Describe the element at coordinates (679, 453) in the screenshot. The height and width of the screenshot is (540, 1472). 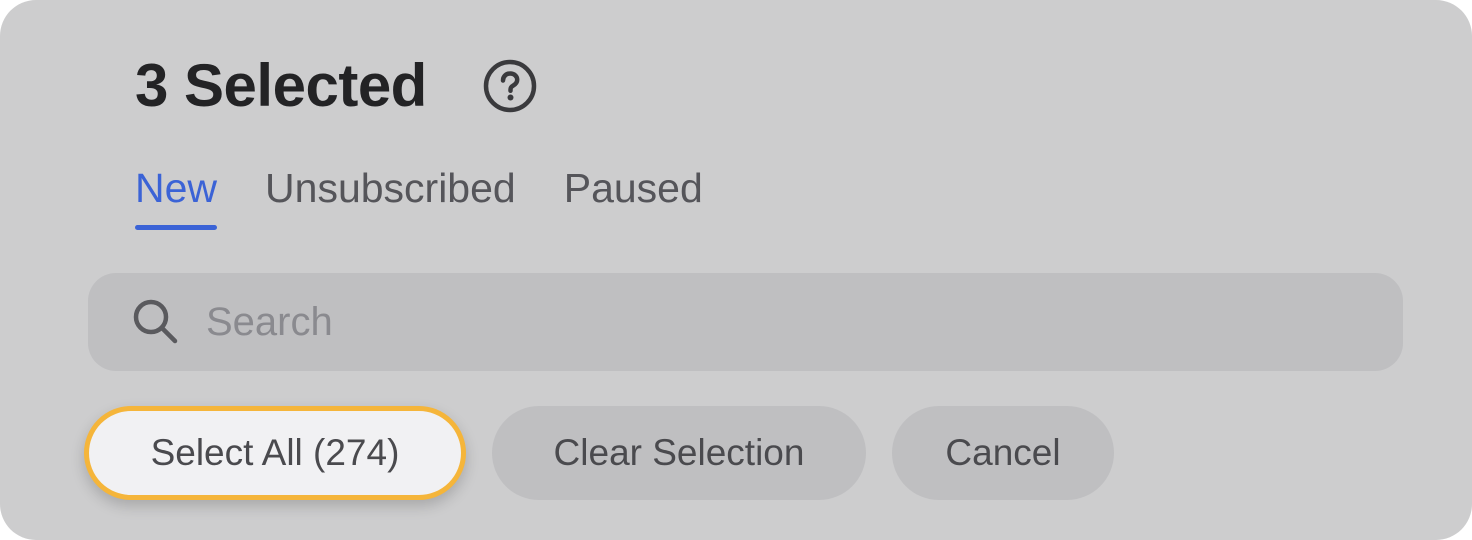
I see `clear-selection-button: Clear Selection` at that location.